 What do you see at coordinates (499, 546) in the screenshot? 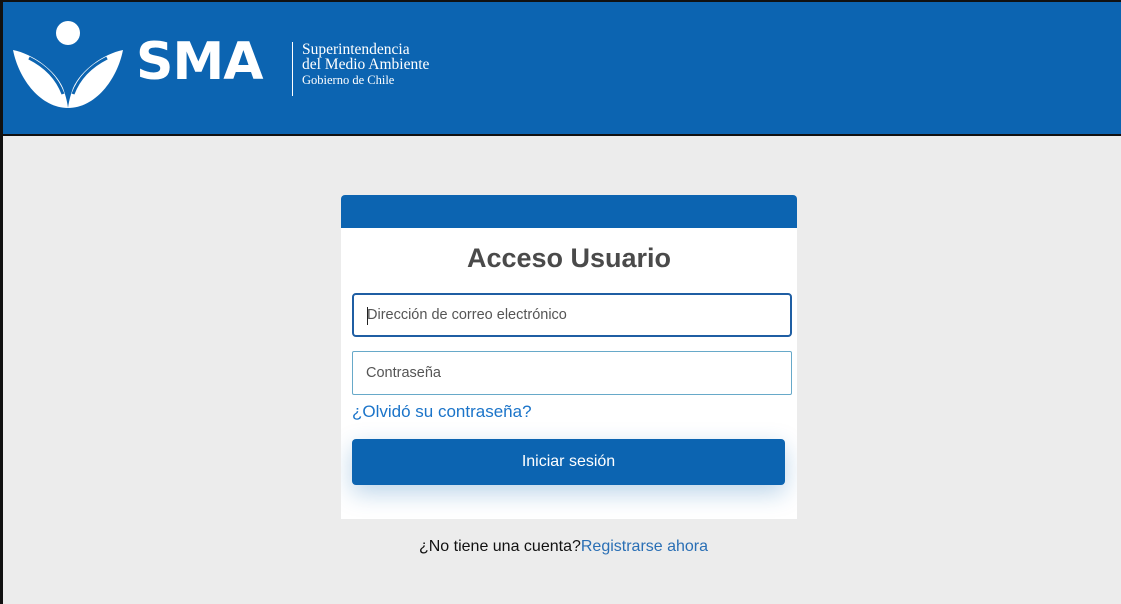
I see `signup-prompt-text: ¿No tiene una cuenta?` at bounding box center [499, 546].